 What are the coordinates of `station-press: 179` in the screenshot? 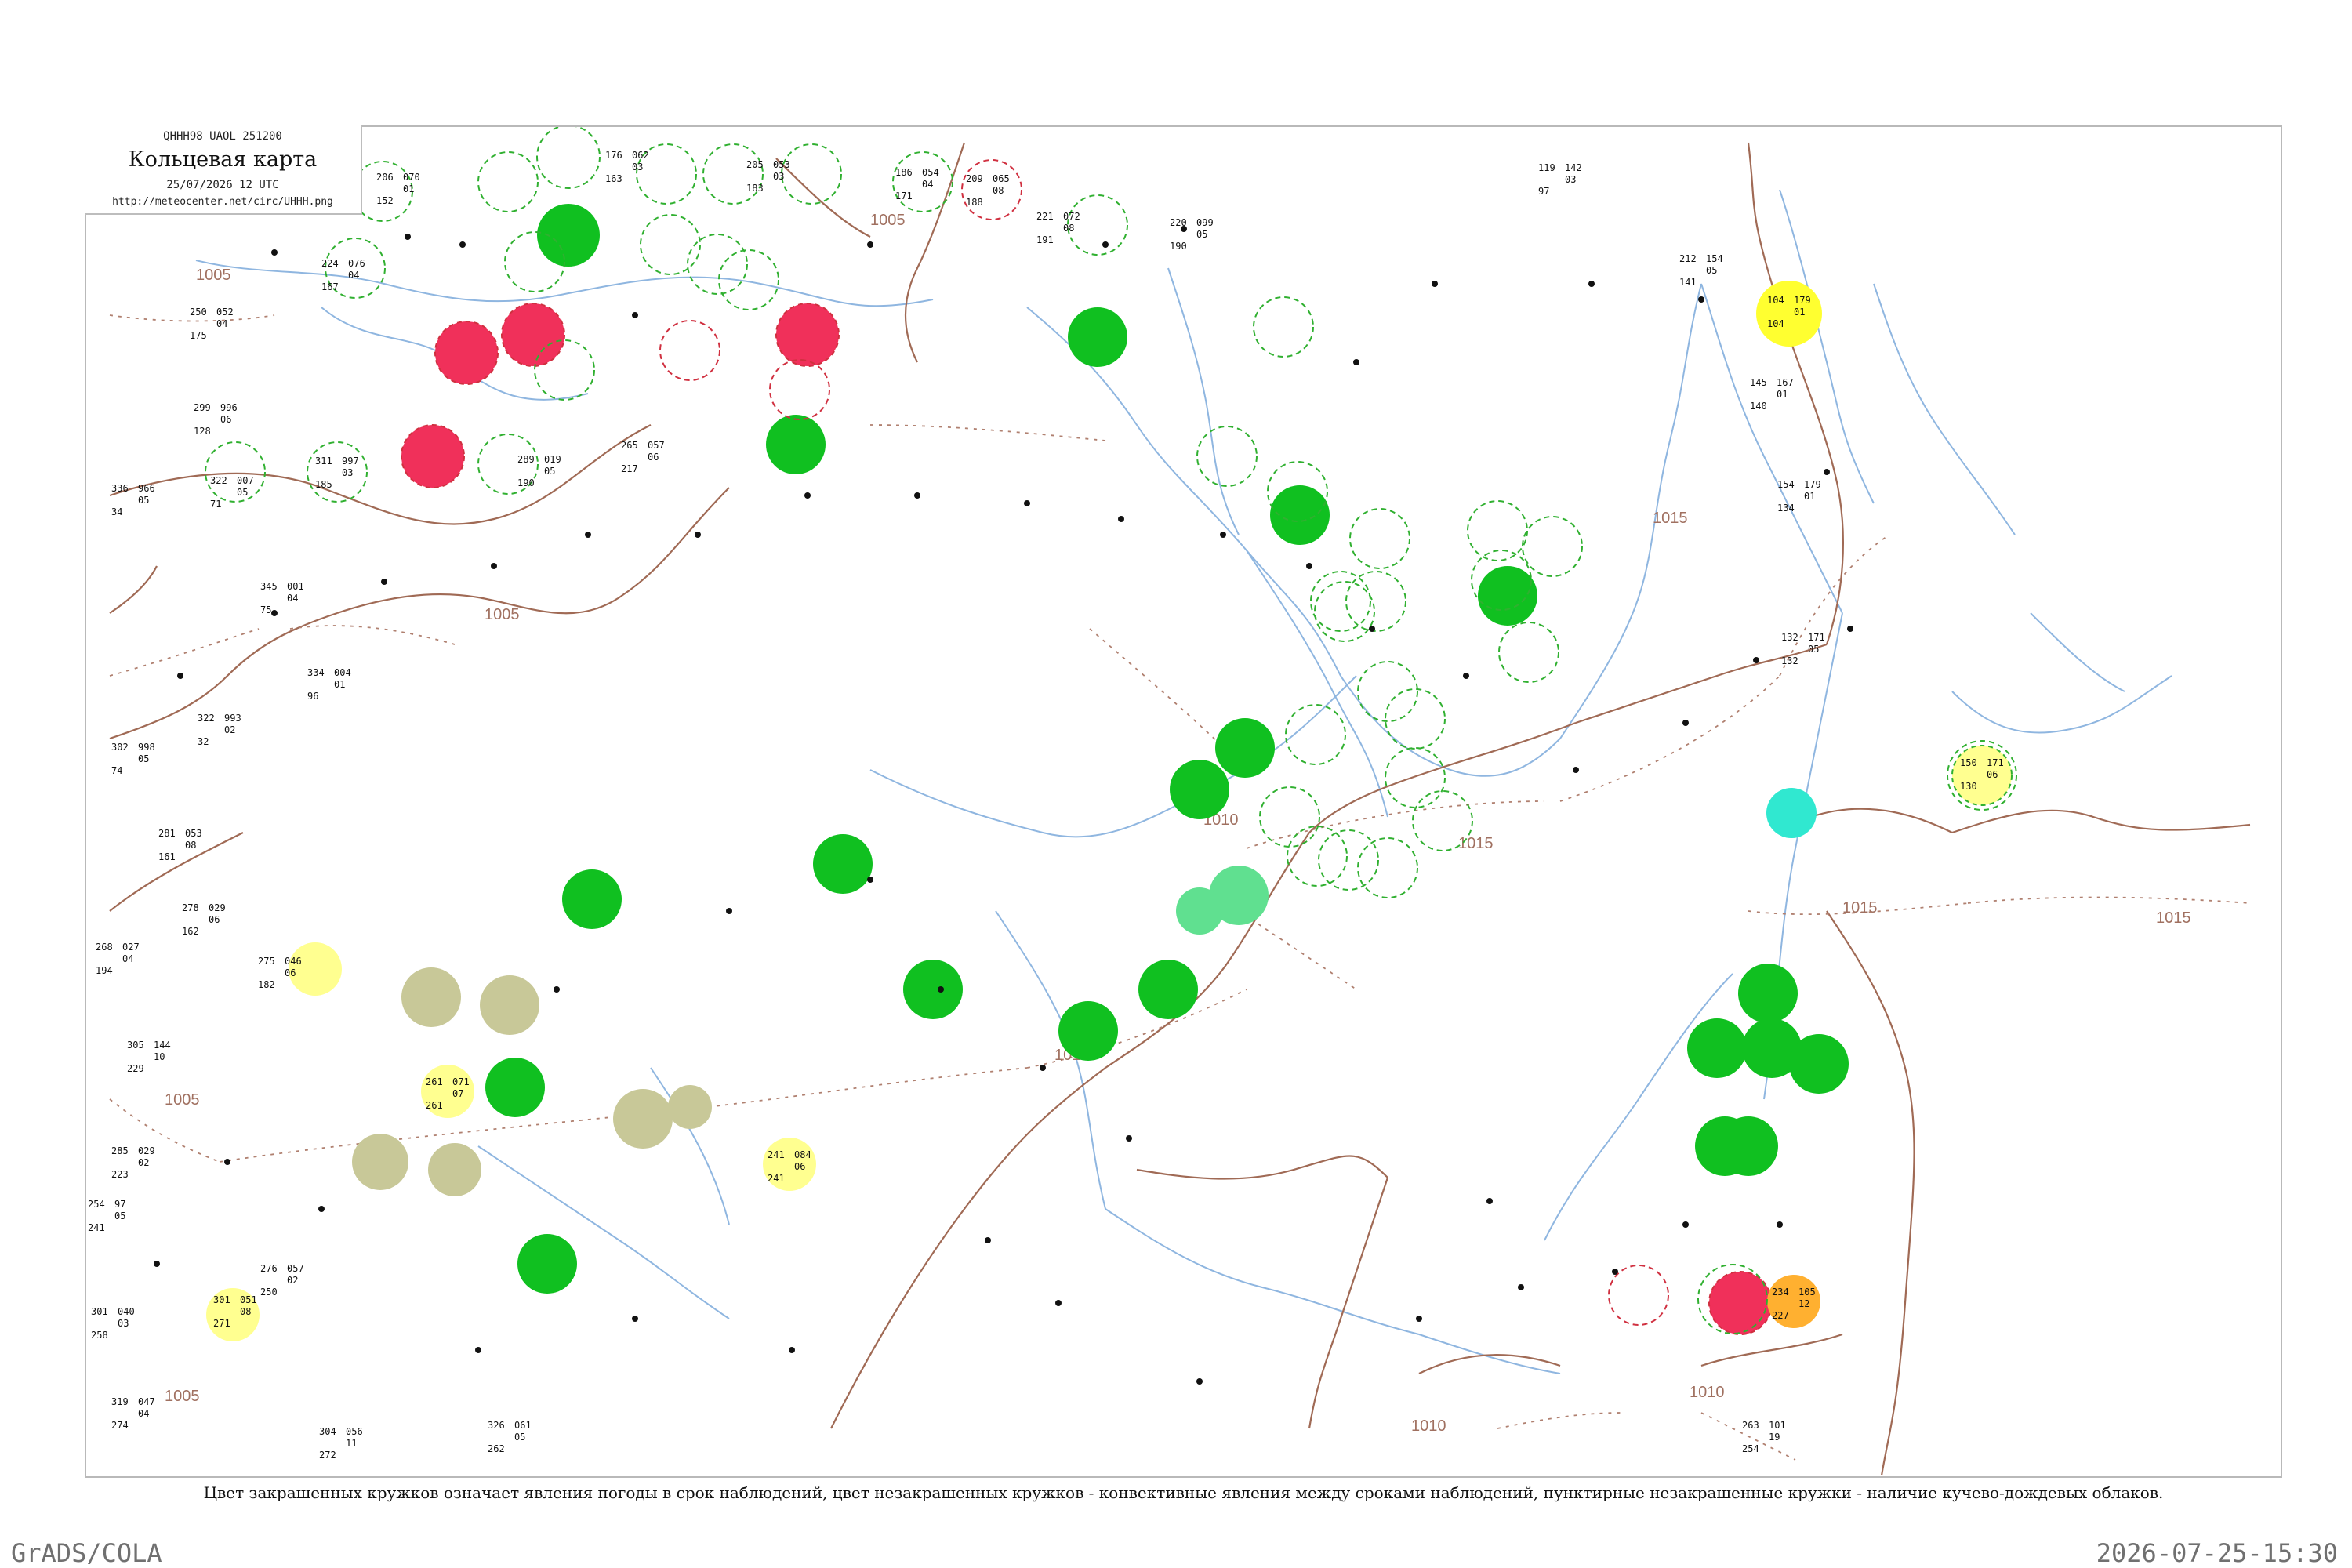 It's located at (1802, 300).